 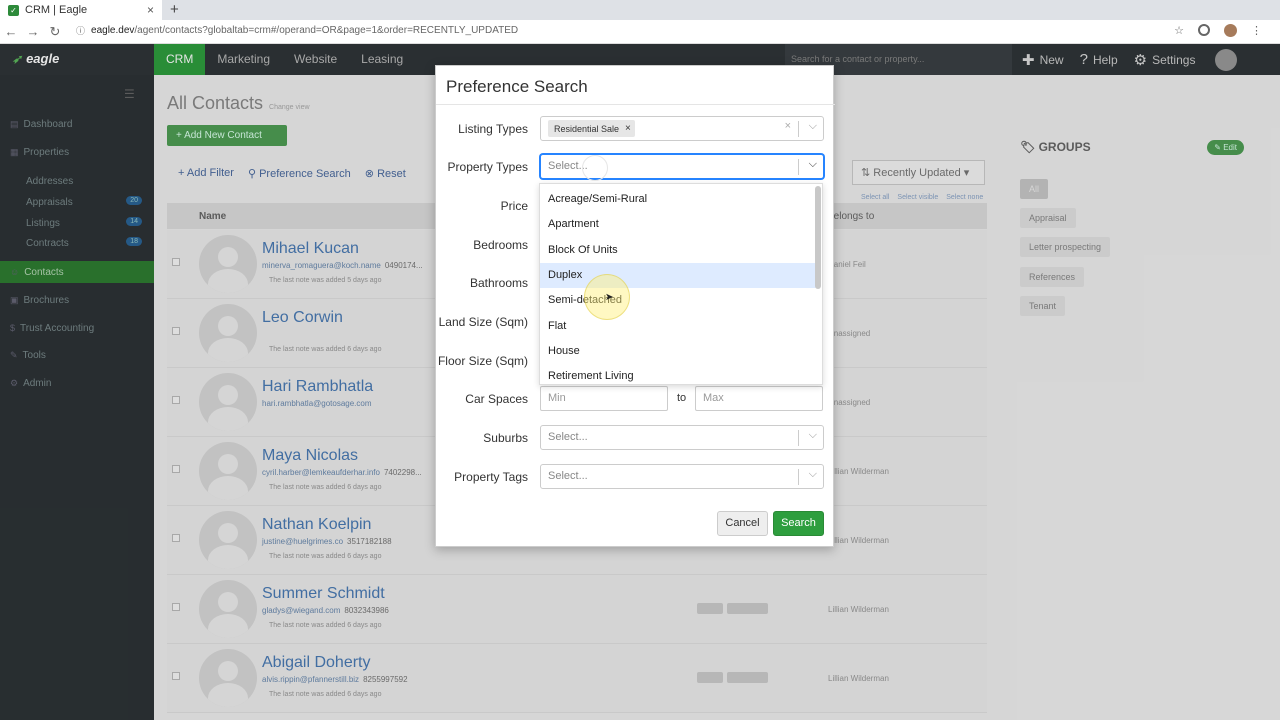 I want to click on car-spaces-max: Max, so click(x=759, y=398).